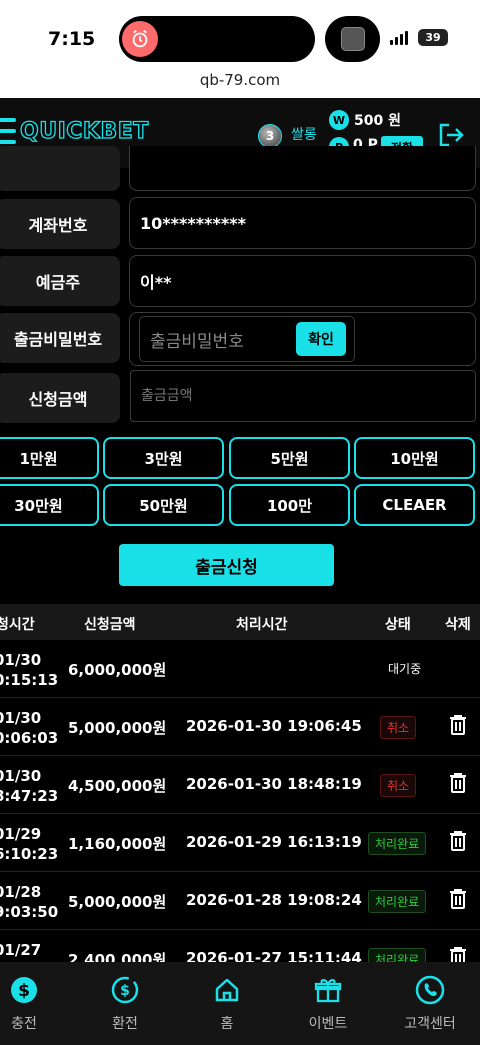 The height and width of the screenshot is (1045, 480). What do you see at coordinates (84, 131) in the screenshot?
I see `logo-text: QUICKBET` at bounding box center [84, 131].